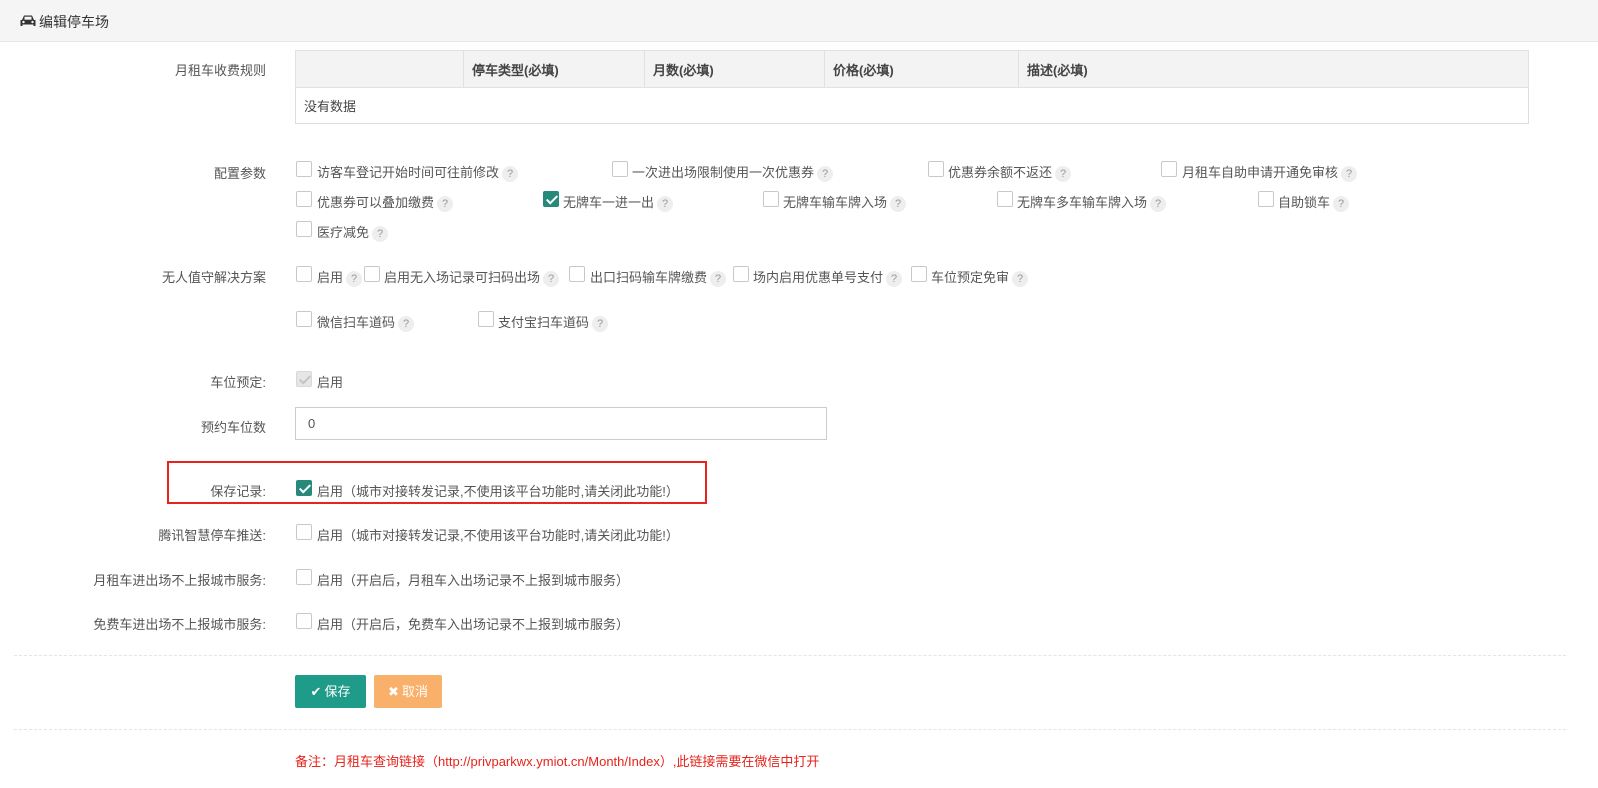 This screenshot has height=788, width=1598. What do you see at coordinates (473, 580) in the screenshot?
I see `monthly-no-report-option: 启用（开启后，月租车入出场记录不上报到城市服务）` at bounding box center [473, 580].